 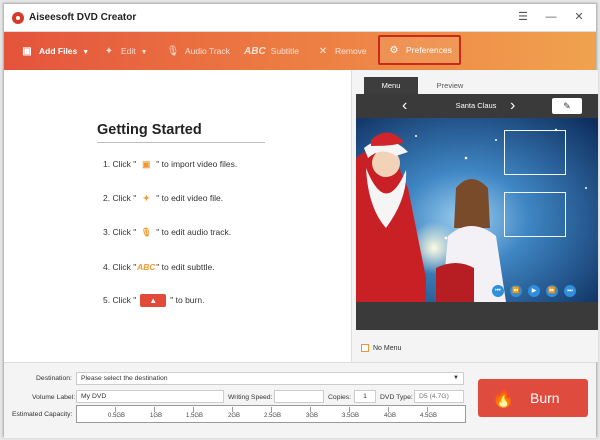 I want to click on audio-track-label: Audio Track, so click(x=207, y=51).